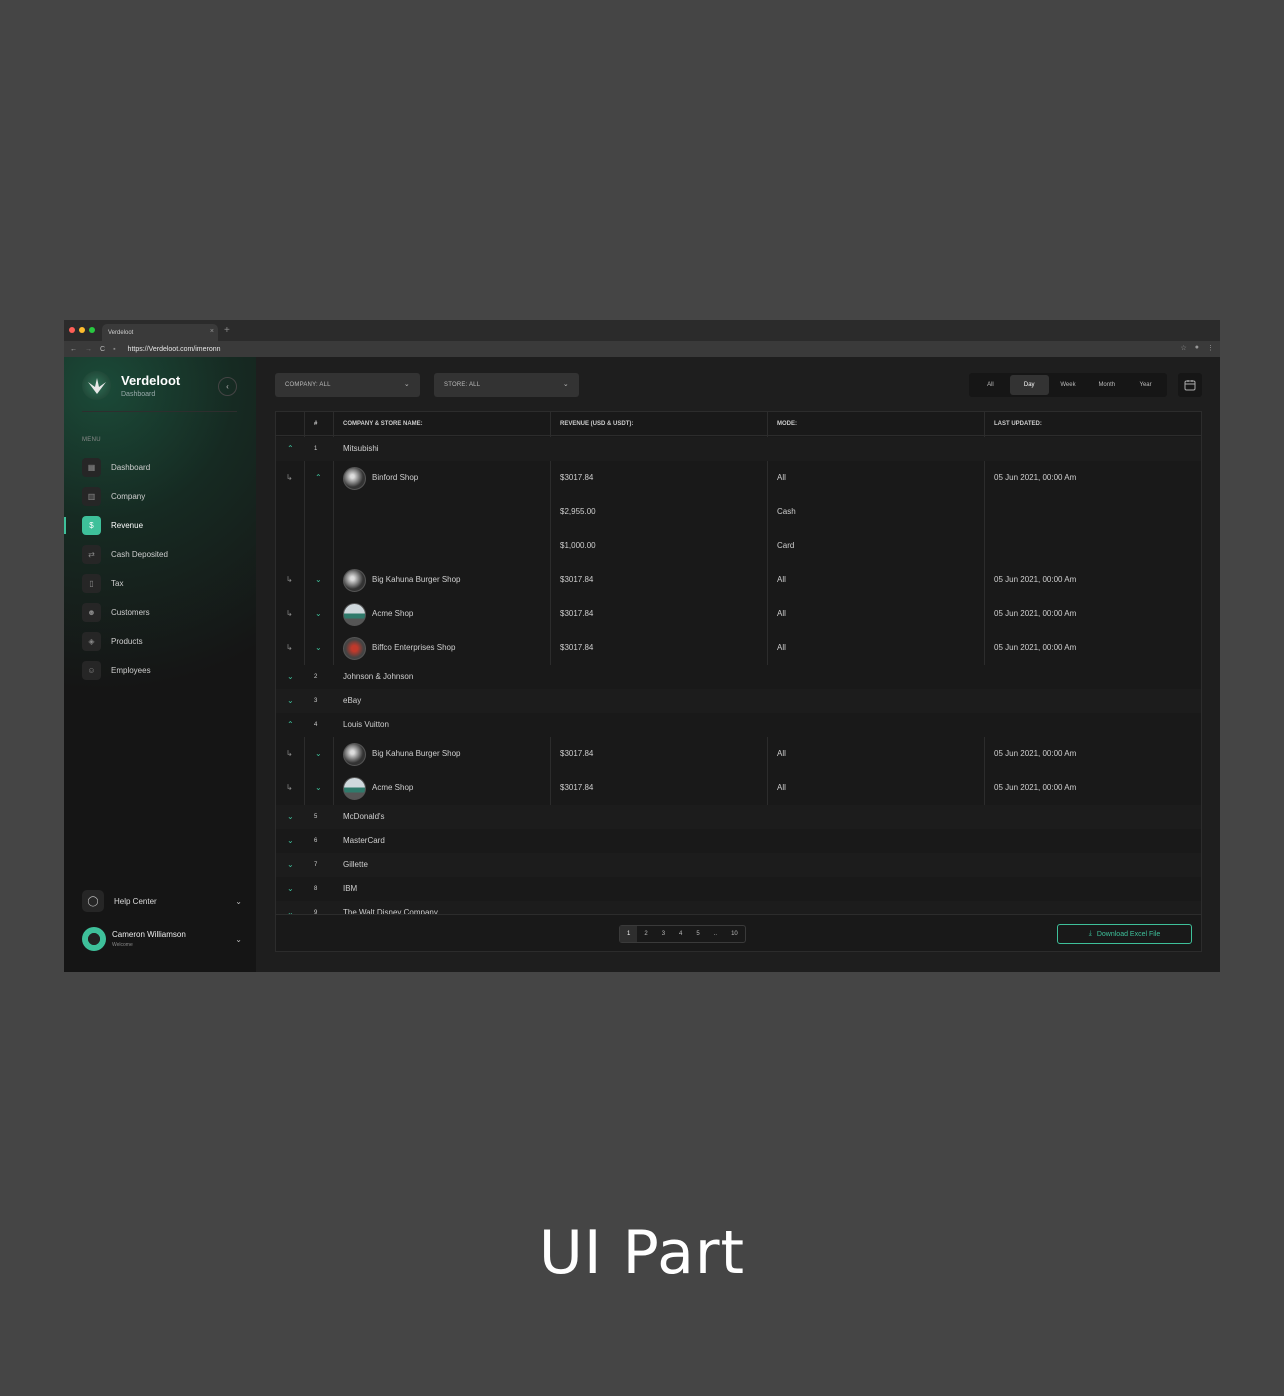 This screenshot has width=1284, height=1396. Describe the element at coordinates (316, 701) in the screenshot. I see `row-number: 3` at that location.